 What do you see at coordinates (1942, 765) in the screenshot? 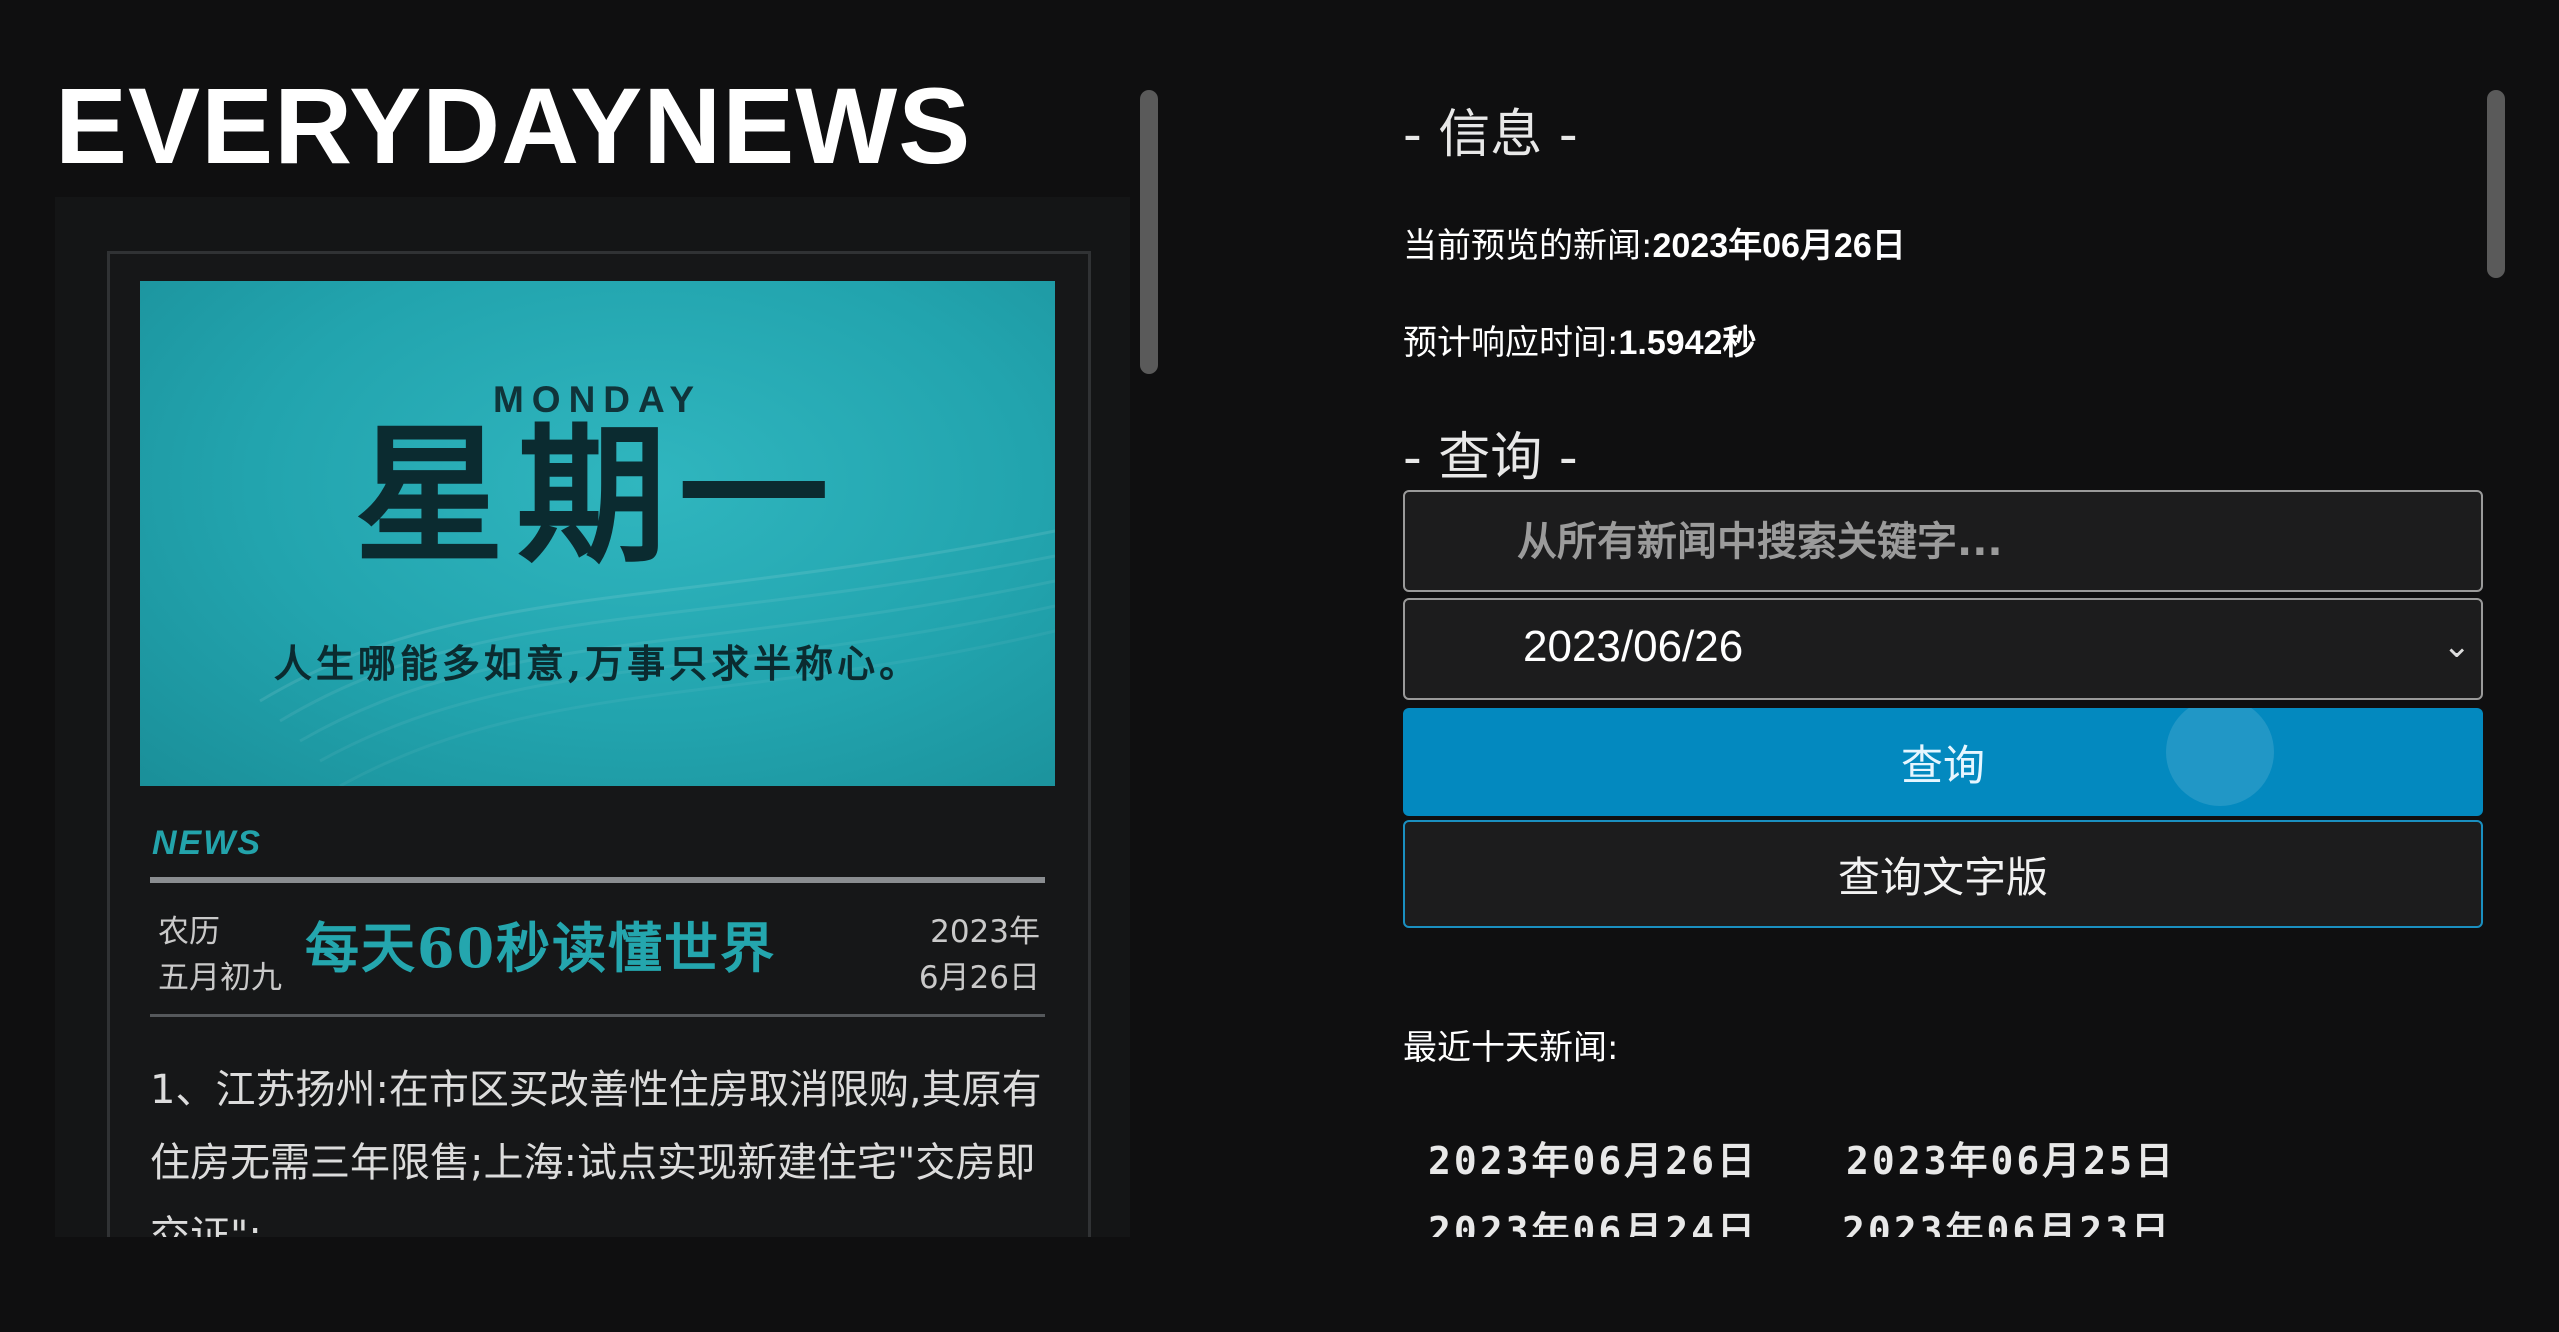
I see `query-button-label: 查询` at bounding box center [1942, 765].